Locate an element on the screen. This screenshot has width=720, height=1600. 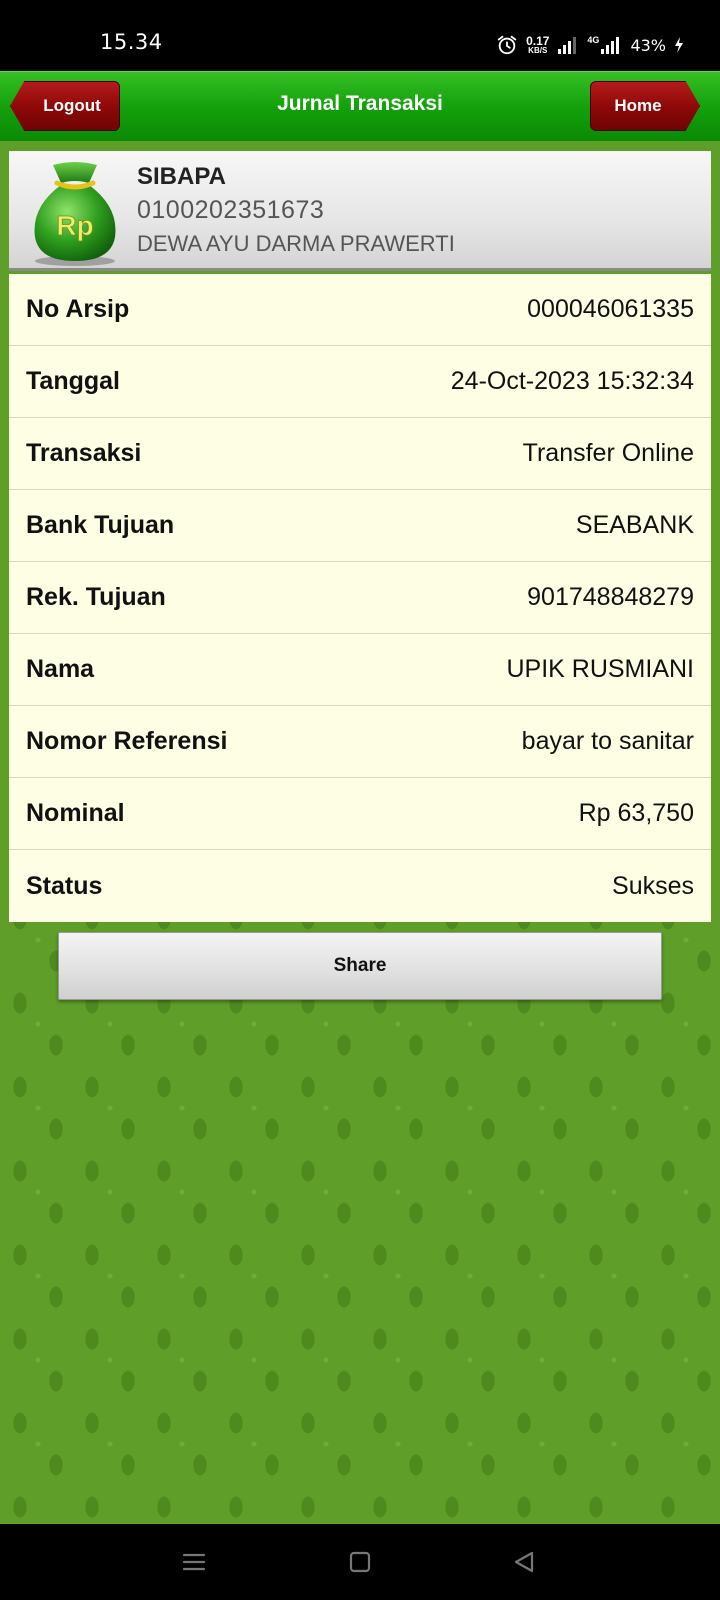
detail-value: bayar to sanitar is located at coordinates (607, 741).